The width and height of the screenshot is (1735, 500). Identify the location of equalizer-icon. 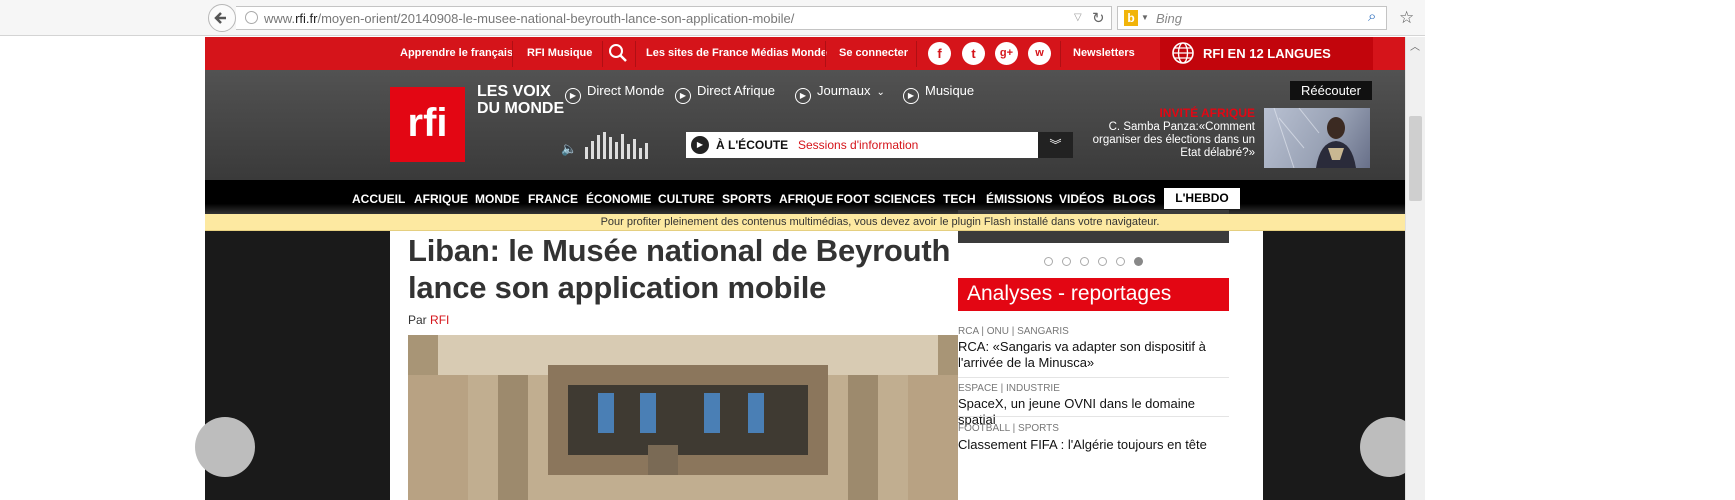
(616, 145).